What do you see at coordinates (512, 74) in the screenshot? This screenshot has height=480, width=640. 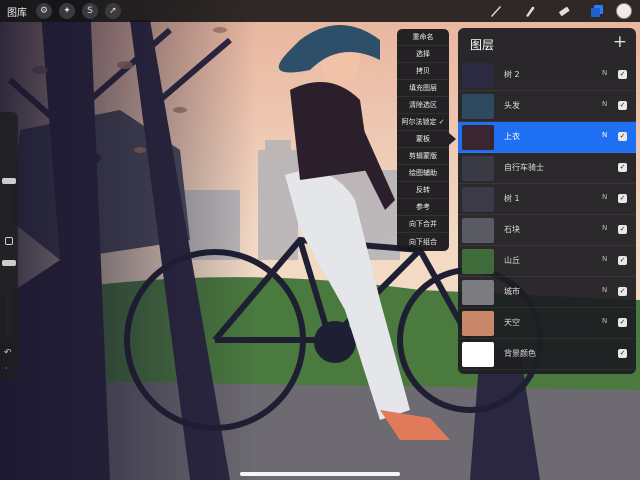 I see `layer-name: 树 2` at bounding box center [512, 74].